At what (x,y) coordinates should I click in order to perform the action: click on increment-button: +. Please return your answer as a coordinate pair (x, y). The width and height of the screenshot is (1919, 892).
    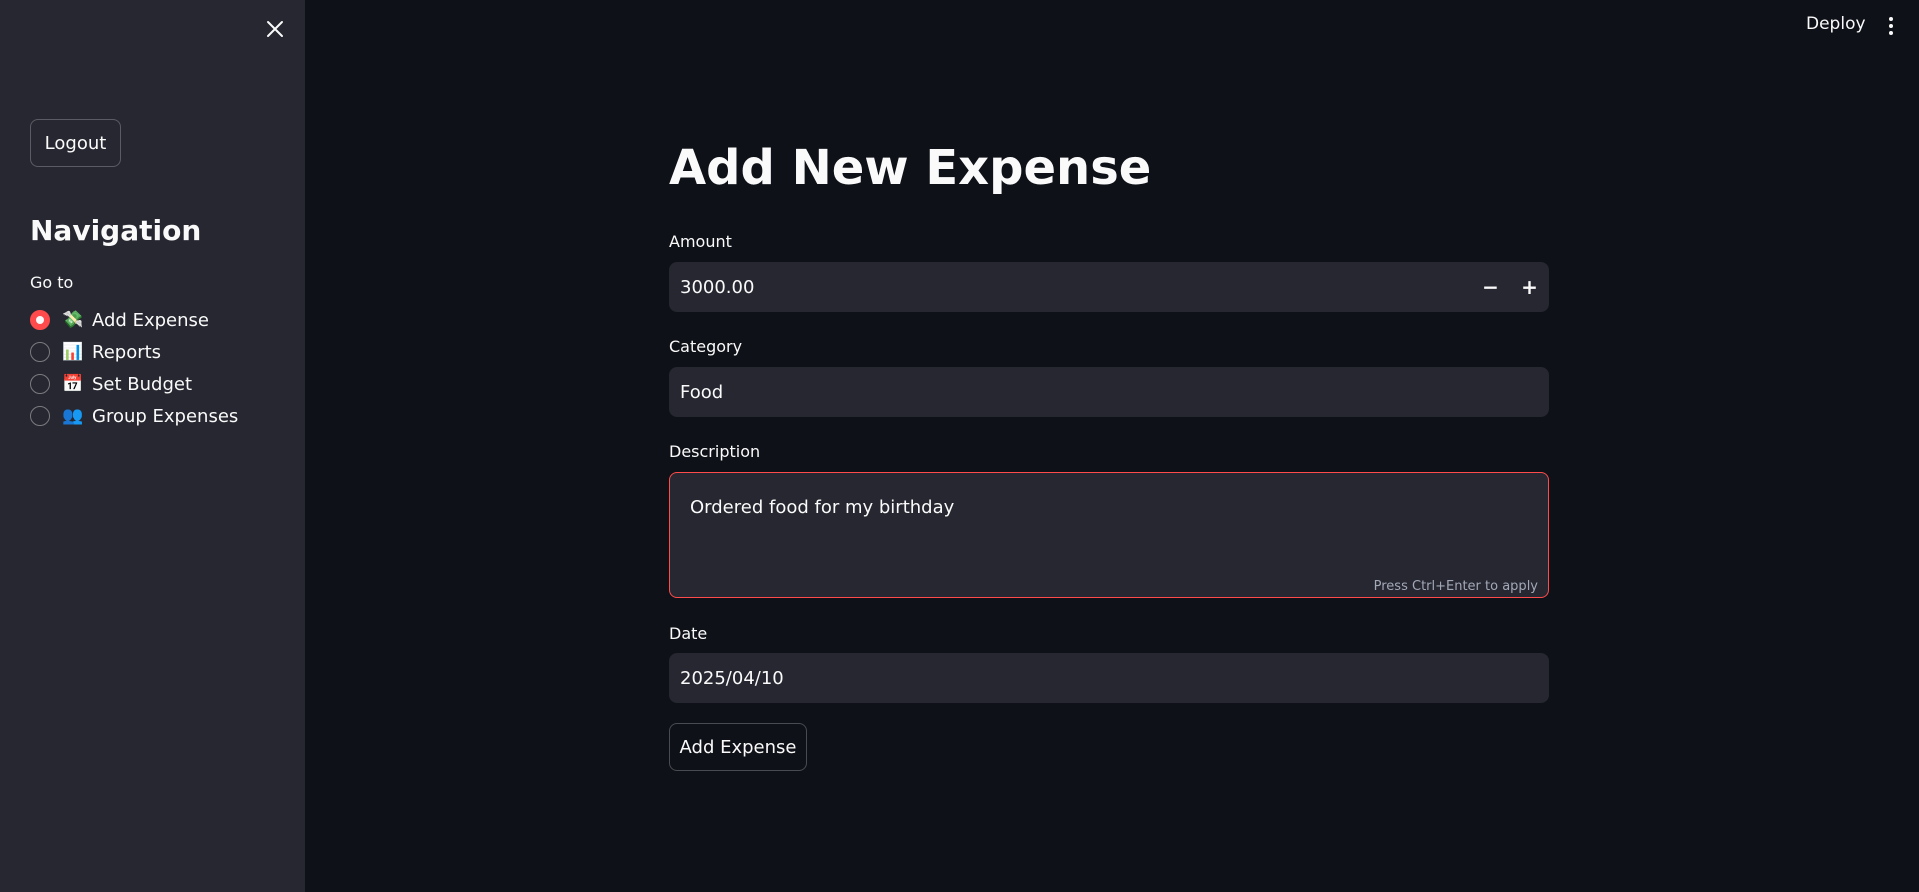
    Looking at the image, I should click on (1529, 287).